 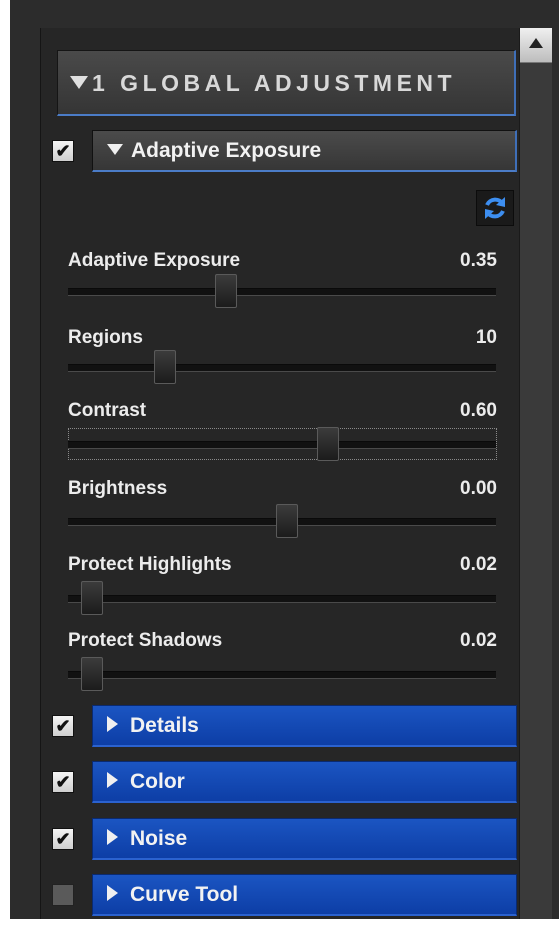 What do you see at coordinates (145, 640) in the screenshot?
I see `slider-label-protect-shadows: Protect Shadows` at bounding box center [145, 640].